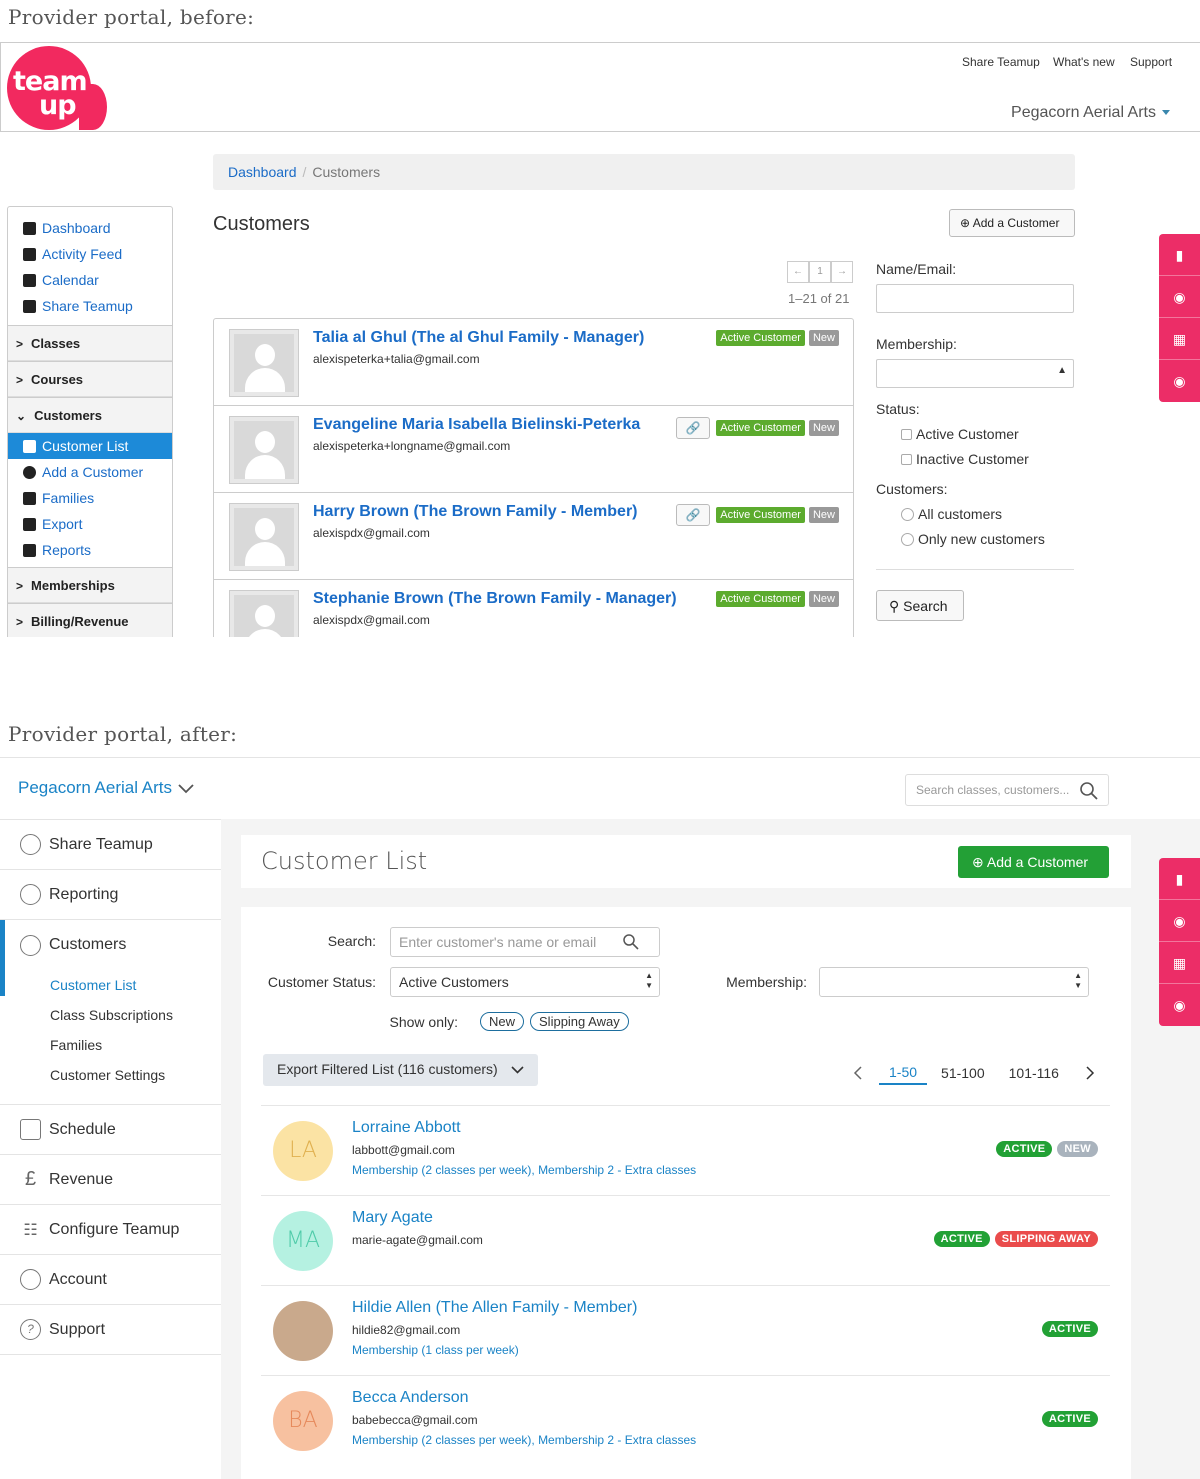 The image size is (1200, 1479). What do you see at coordinates (1001, 62) in the screenshot?
I see `top-link-share: Share Teamup` at bounding box center [1001, 62].